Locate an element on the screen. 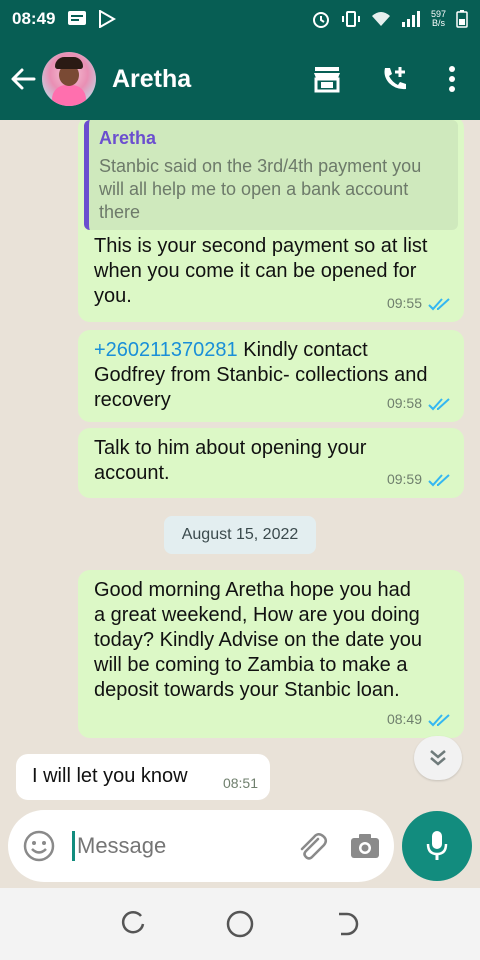  play-store-icon is located at coordinates (108, 19).